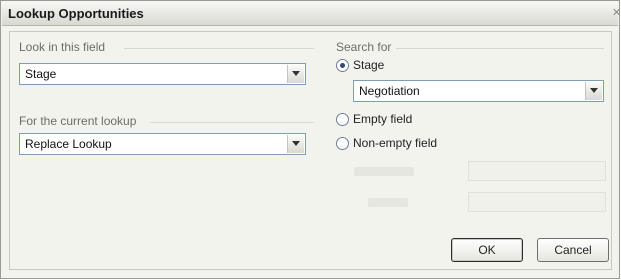  Describe the element at coordinates (162, 144) in the screenshot. I see `current-lookup-select: Replace Lookup` at that location.